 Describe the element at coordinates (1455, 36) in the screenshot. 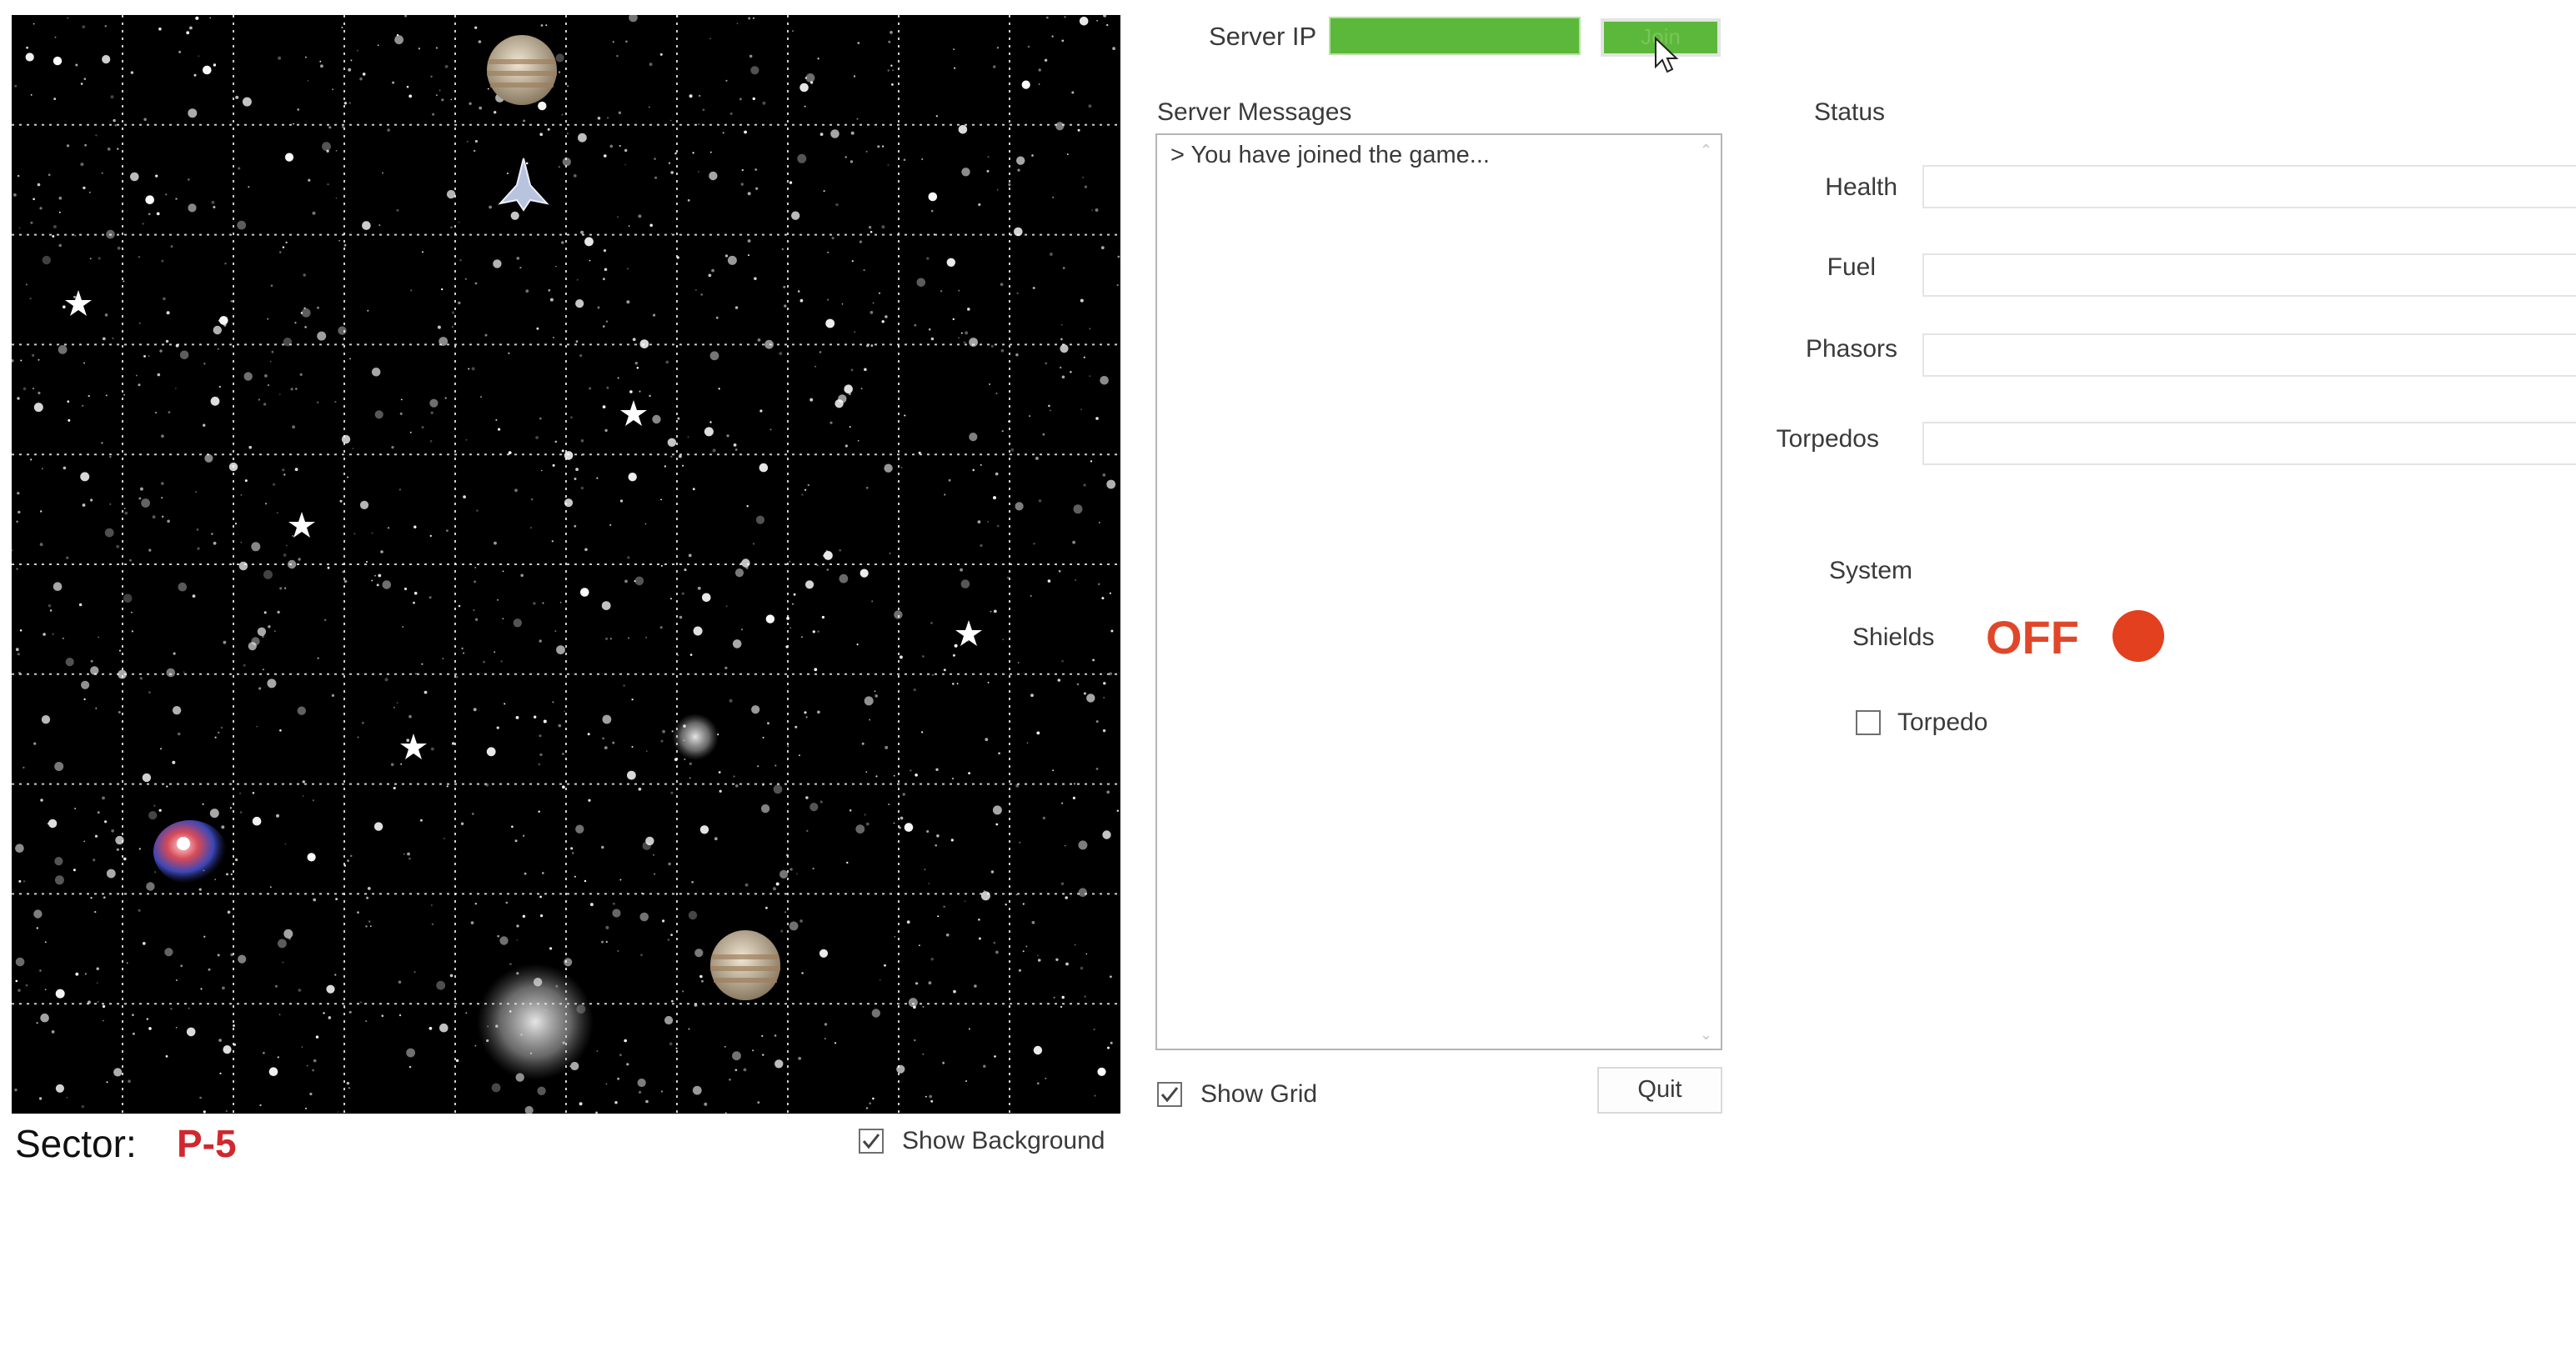

I see `server-ip-input` at that location.